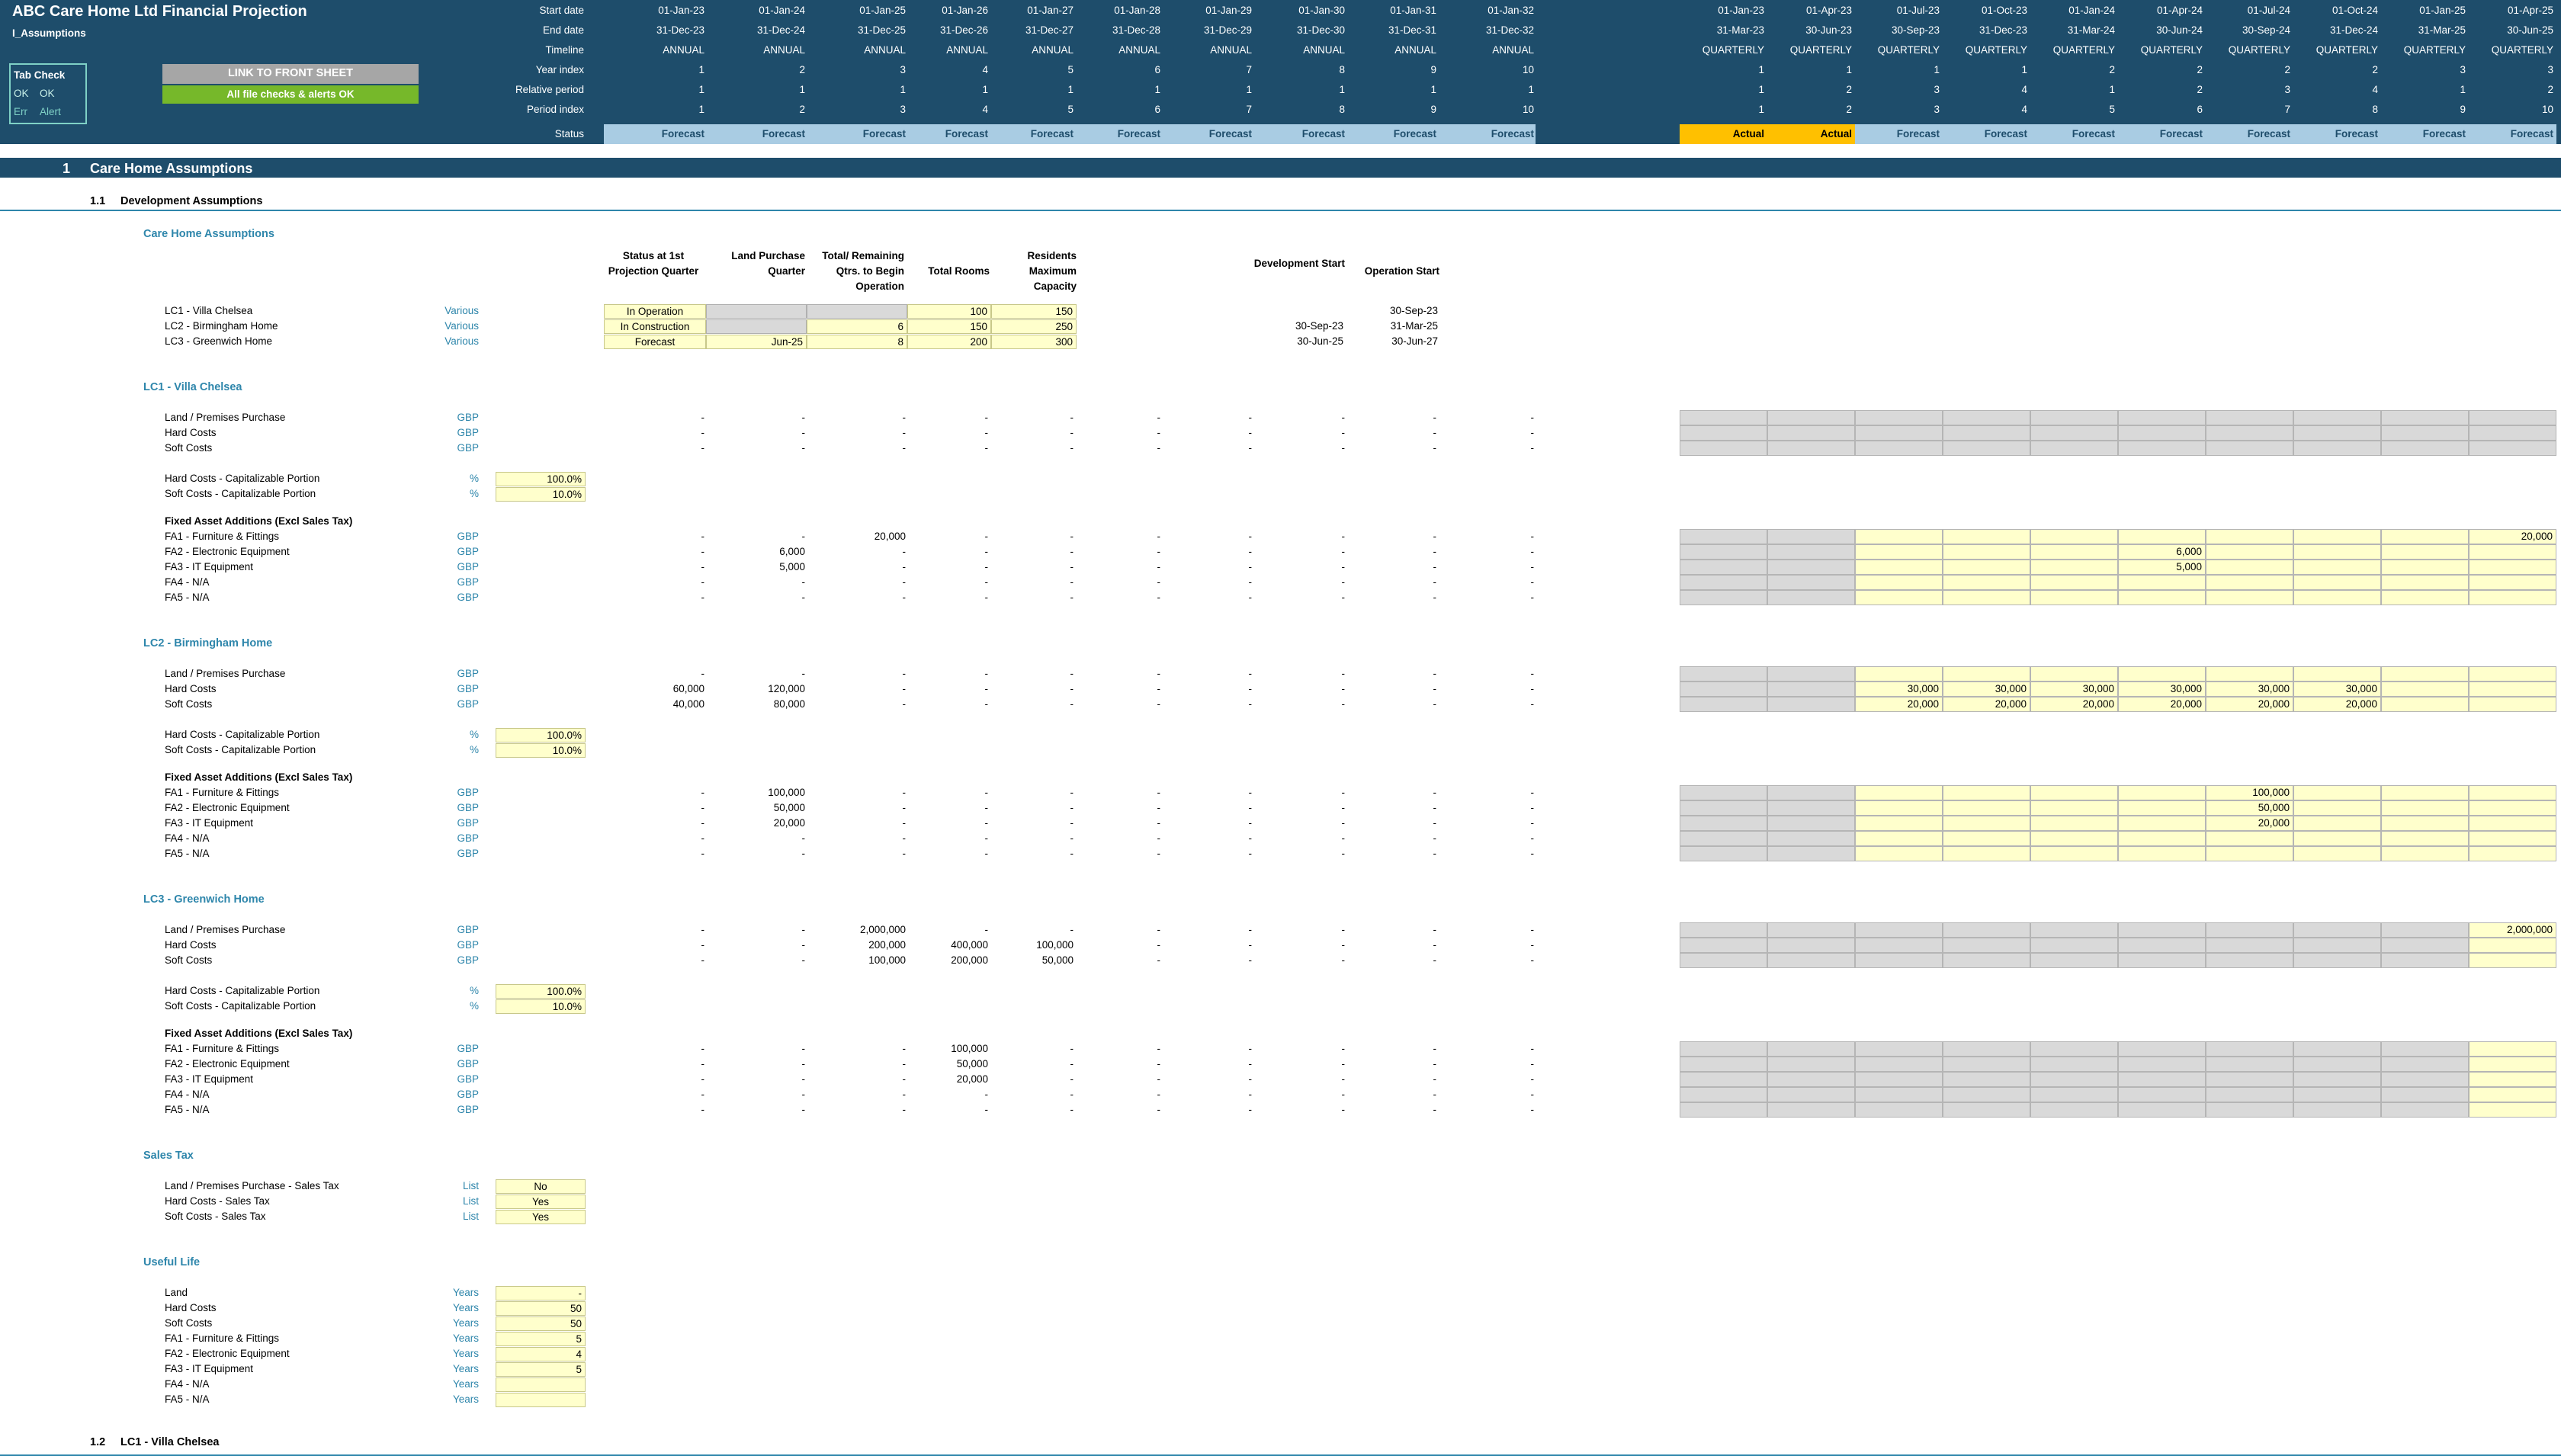  Describe the element at coordinates (949, 326) in the screenshot. I see `care-rooms-input: 150` at that location.